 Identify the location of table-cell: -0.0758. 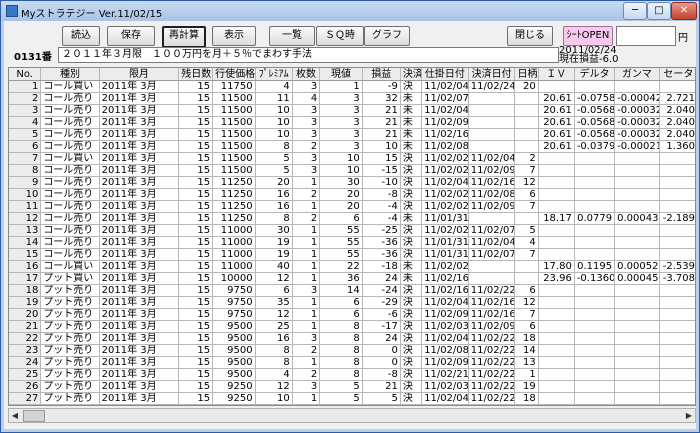
(595, 98).